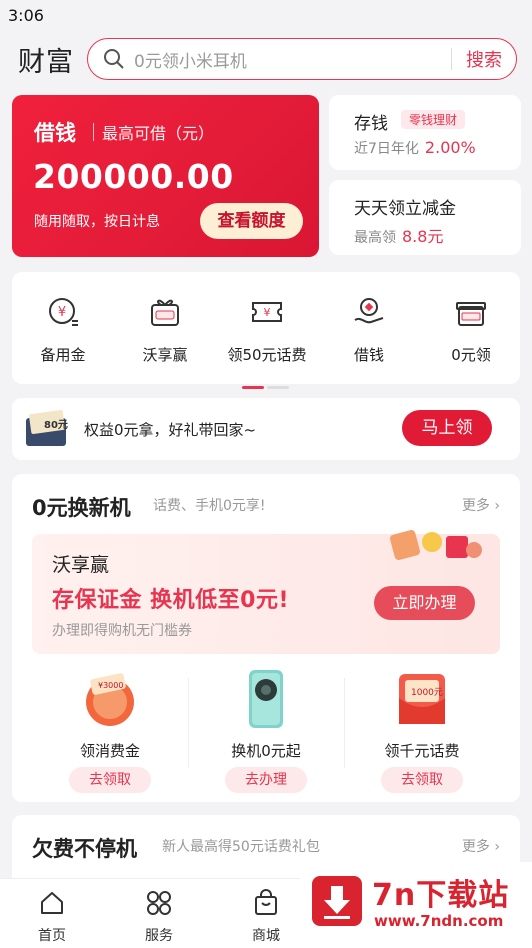  Describe the element at coordinates (165, 329) in the screenshot. I see `grid-item-woxiangying: 沃享赢` at that location.